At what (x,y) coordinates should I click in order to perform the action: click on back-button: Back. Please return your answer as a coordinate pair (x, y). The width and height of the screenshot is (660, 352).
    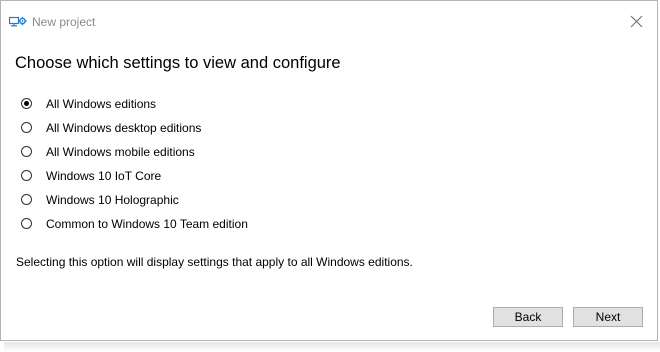
    Looking at the image, I should click on (528, 317).